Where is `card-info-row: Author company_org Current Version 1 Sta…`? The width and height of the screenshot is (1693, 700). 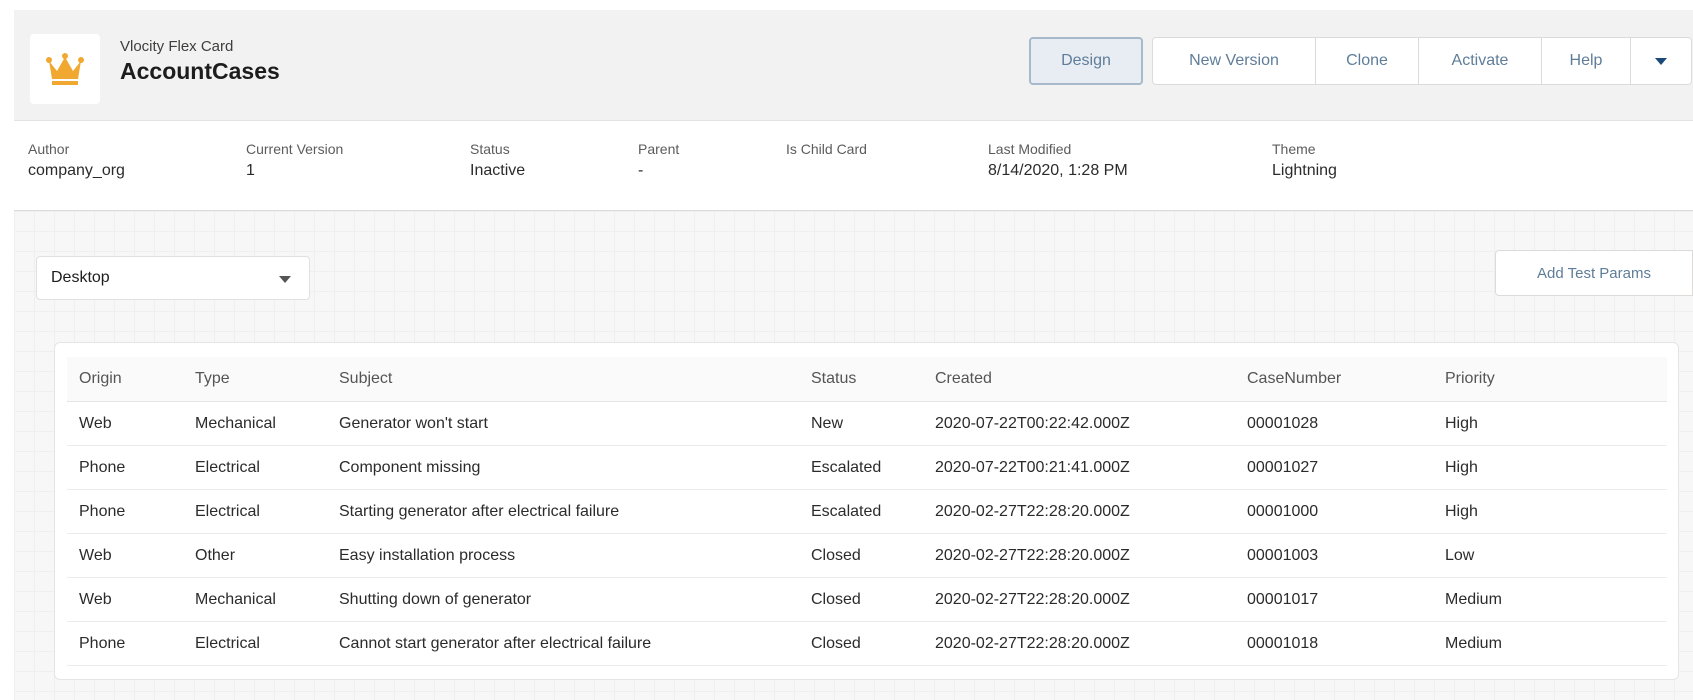
card-info-row: Author company_org Current Version 1 Sta… is located at coordinates (853, 170).